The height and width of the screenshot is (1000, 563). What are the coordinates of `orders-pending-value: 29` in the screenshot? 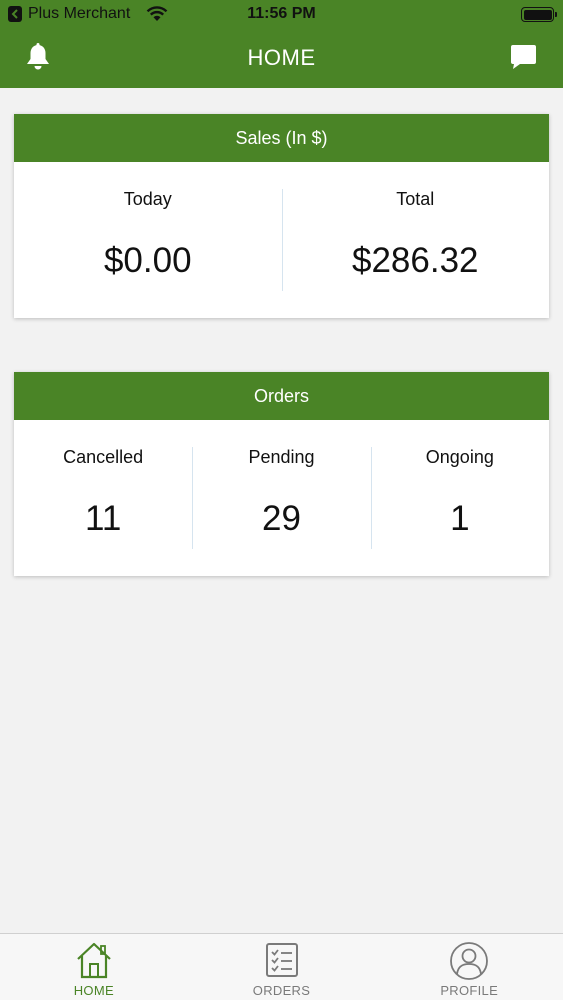 It's located at (281, 518).